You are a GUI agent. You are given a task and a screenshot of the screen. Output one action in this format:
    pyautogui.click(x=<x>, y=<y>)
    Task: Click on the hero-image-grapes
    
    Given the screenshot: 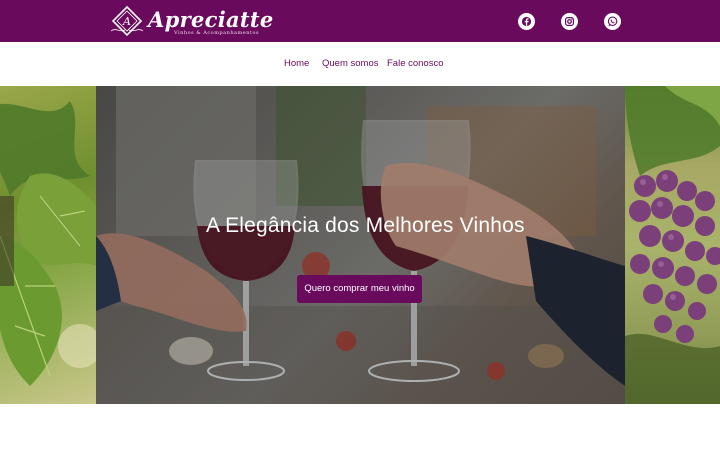 What is the action you would take?
    pyautogui.click(x=672, y=245)
    